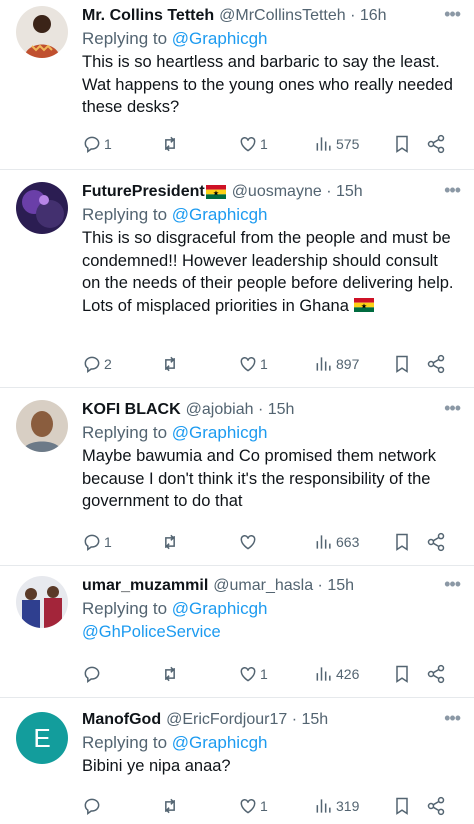 This screenshot has width=474, height=824. What do you see at coordinates (283, 586) in the screenshot?
I see `handle-time: @umar_hasla · 15h` at bounding box center [283, 586].